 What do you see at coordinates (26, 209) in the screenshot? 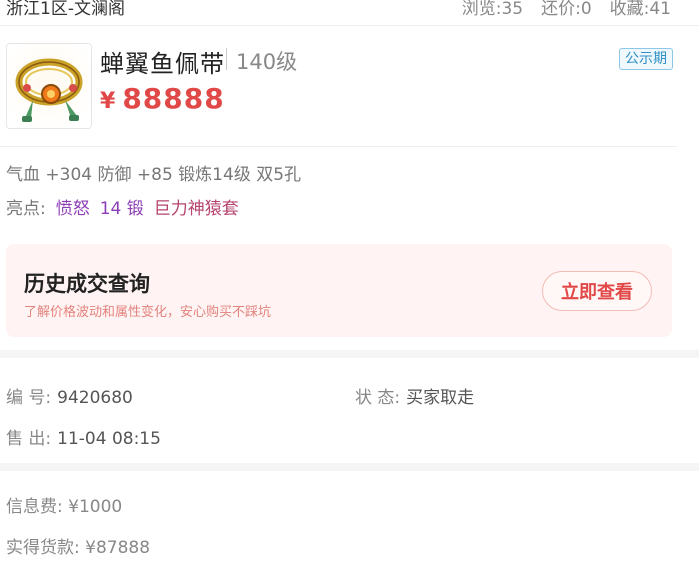
I see `highlights-label: 亮点:` at bounding box center [26, 209].